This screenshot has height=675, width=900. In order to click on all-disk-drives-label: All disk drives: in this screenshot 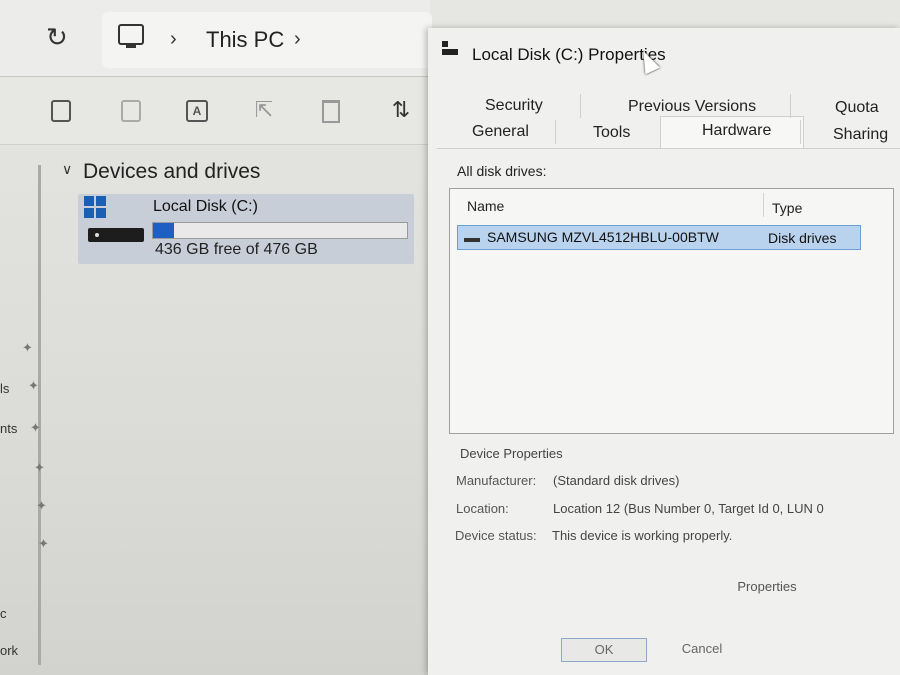, I will do `click(502, 171)`.